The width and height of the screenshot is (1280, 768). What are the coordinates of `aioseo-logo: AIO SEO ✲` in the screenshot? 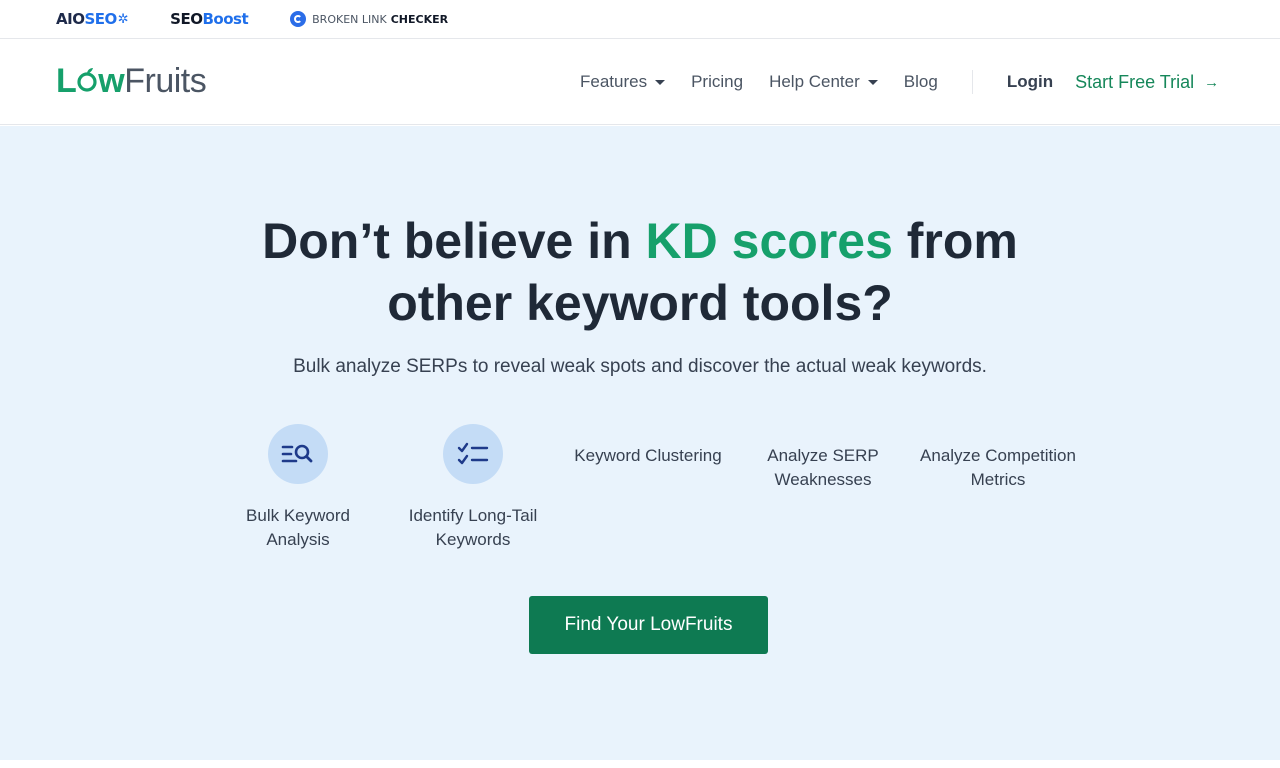 It's located at (92, 19).